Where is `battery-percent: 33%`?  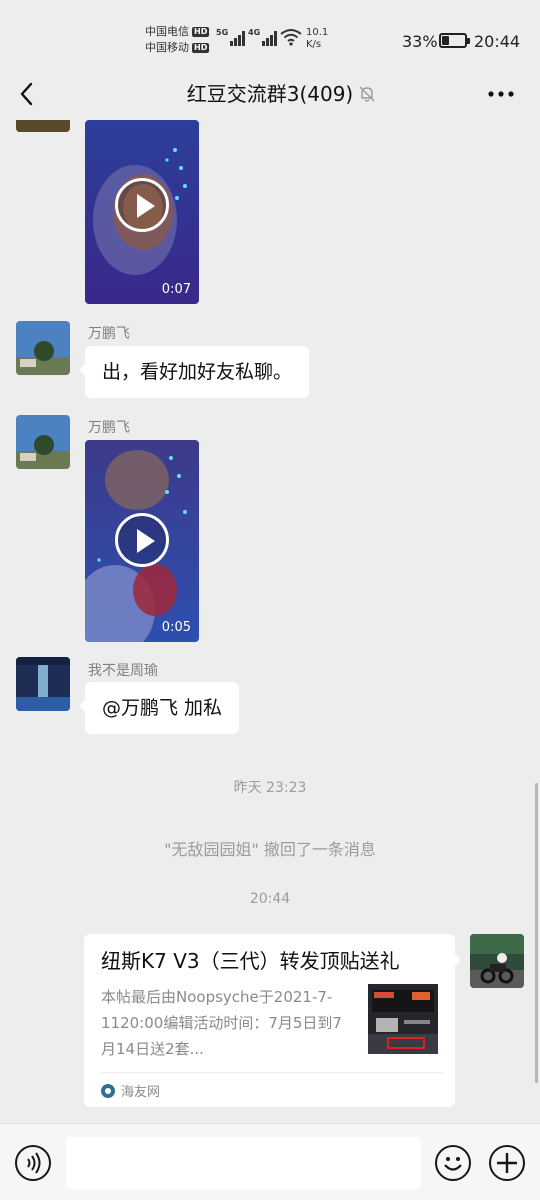
battery-percent: 33% is located at coordinates (420, 41).